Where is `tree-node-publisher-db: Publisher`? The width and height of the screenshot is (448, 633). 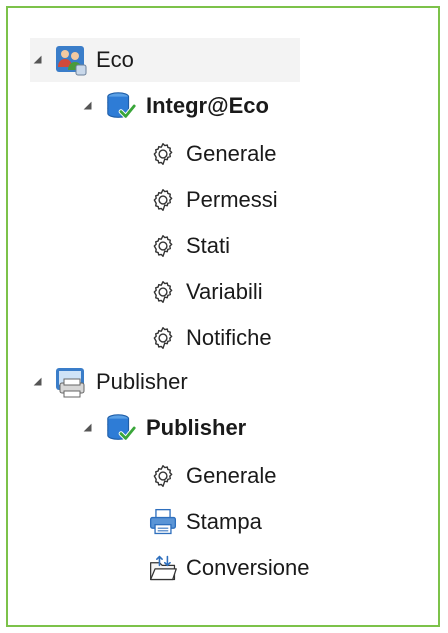 tree-node-publisher-db: Publisher is located at coordinates (163, 428).